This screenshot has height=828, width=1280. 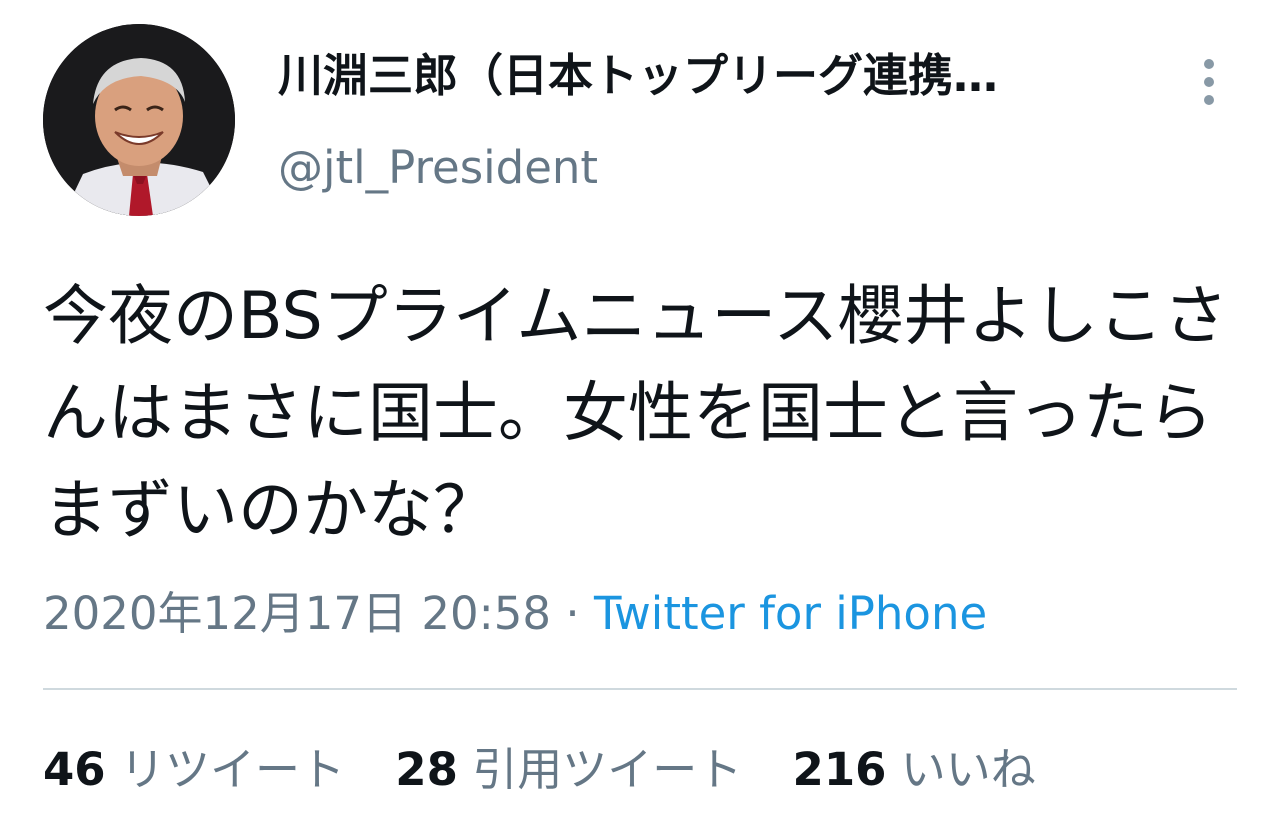 I want to click on tweet-meta: 2020年12月17日 20:58 · Twitter for iPhone, so click(x=515, y=614).